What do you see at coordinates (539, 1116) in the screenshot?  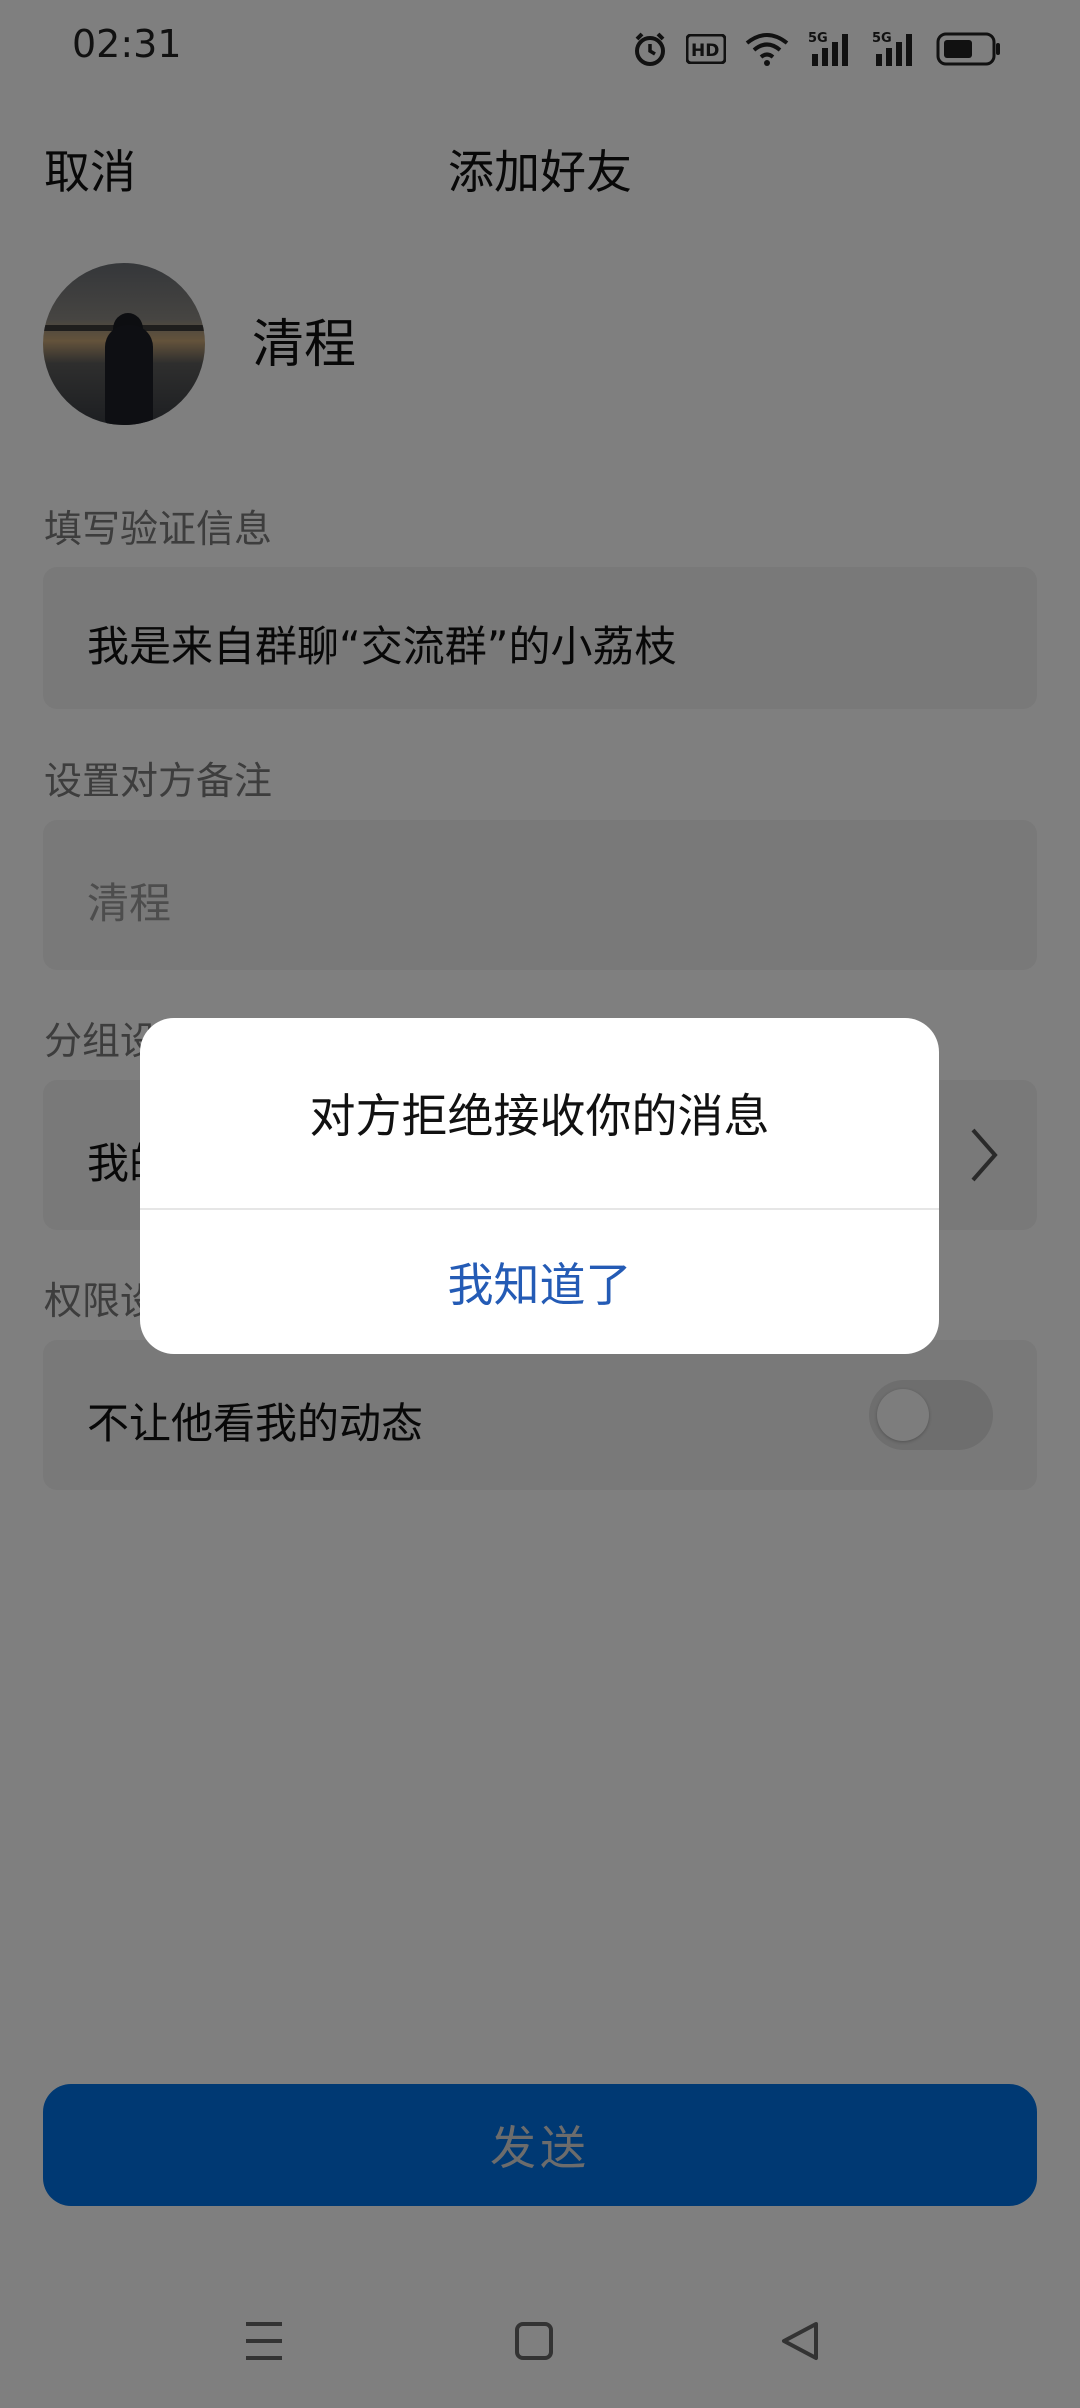 I see `dialog-message: 对方拒绝接收你的消息` at bounding box center [539, 1116].